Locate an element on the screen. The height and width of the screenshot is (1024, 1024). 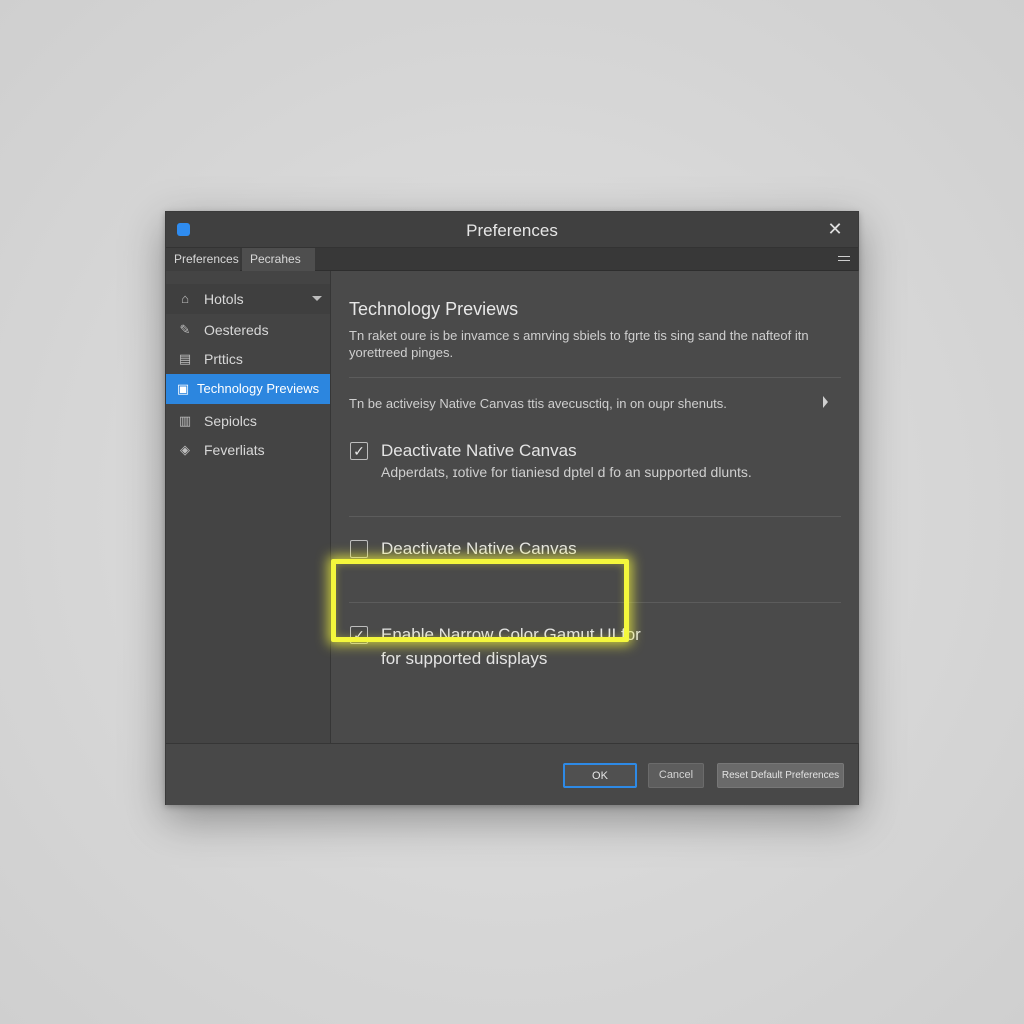
tab-preferences: Preferences is located at coordinates (203, 259).